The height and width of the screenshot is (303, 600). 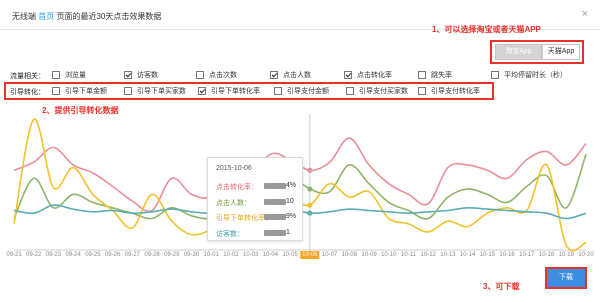 I want to click on traffic-checkbox-label: 跳失率, so click(x=441, y=75).